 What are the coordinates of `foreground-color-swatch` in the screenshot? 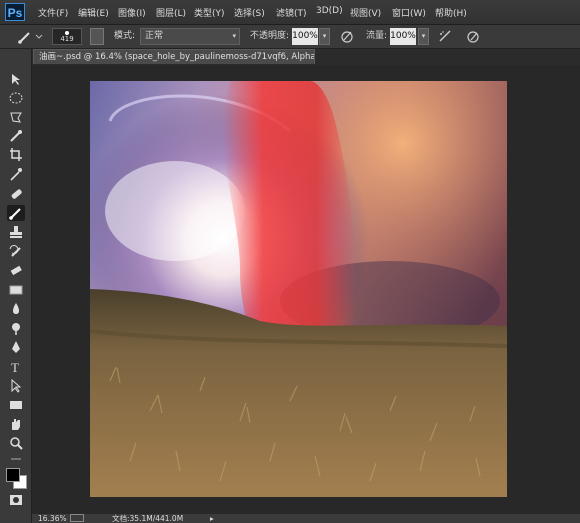 It's located at (13, 475).